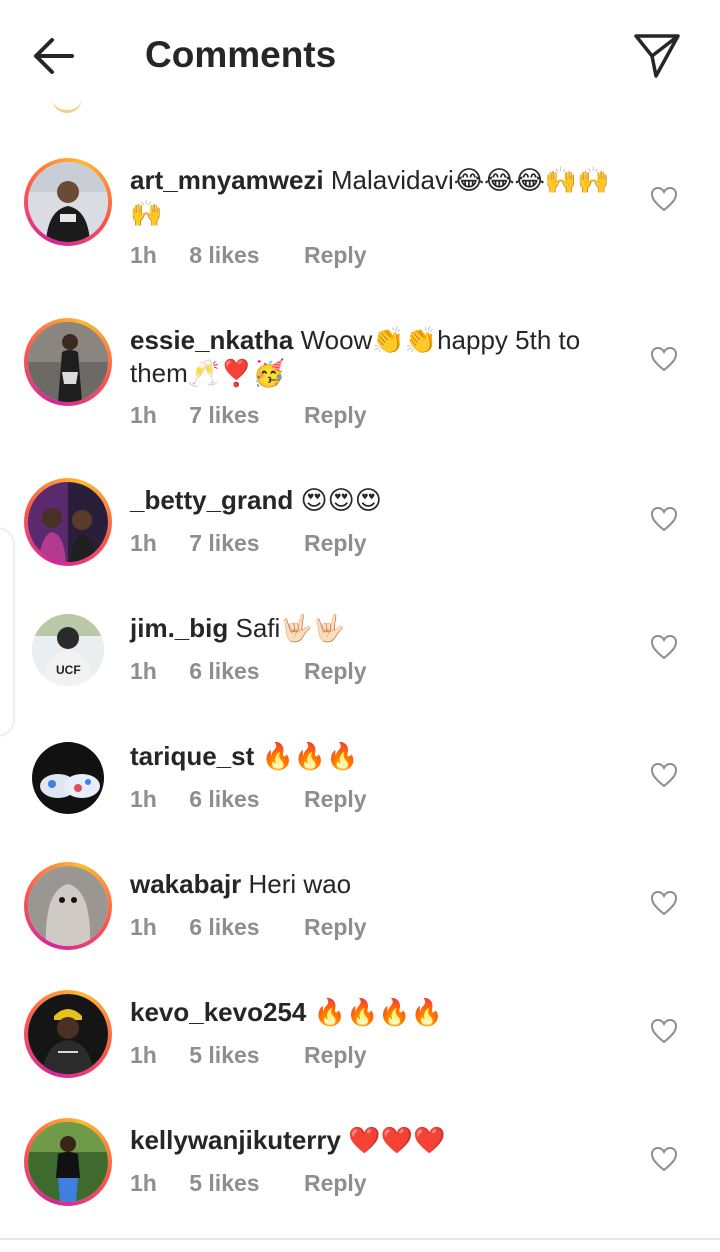  I want to click on comment-text: _betty_grand 😍😍😍, so click(375, 500).